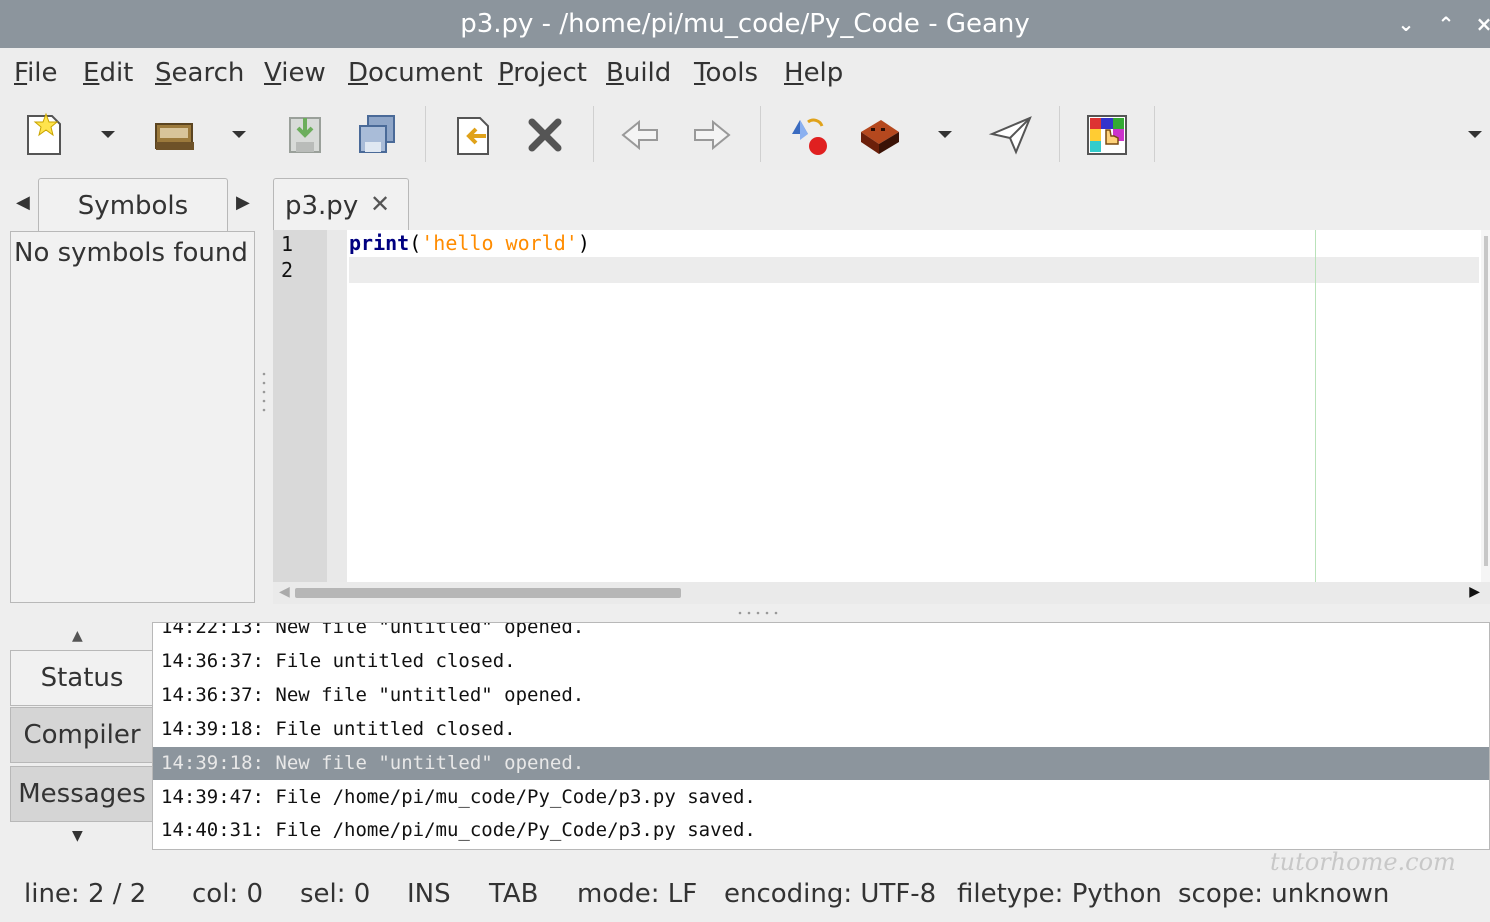 This screenshot has height=922, width=1490. I want to click on menu-view: View, so click(295, 73).